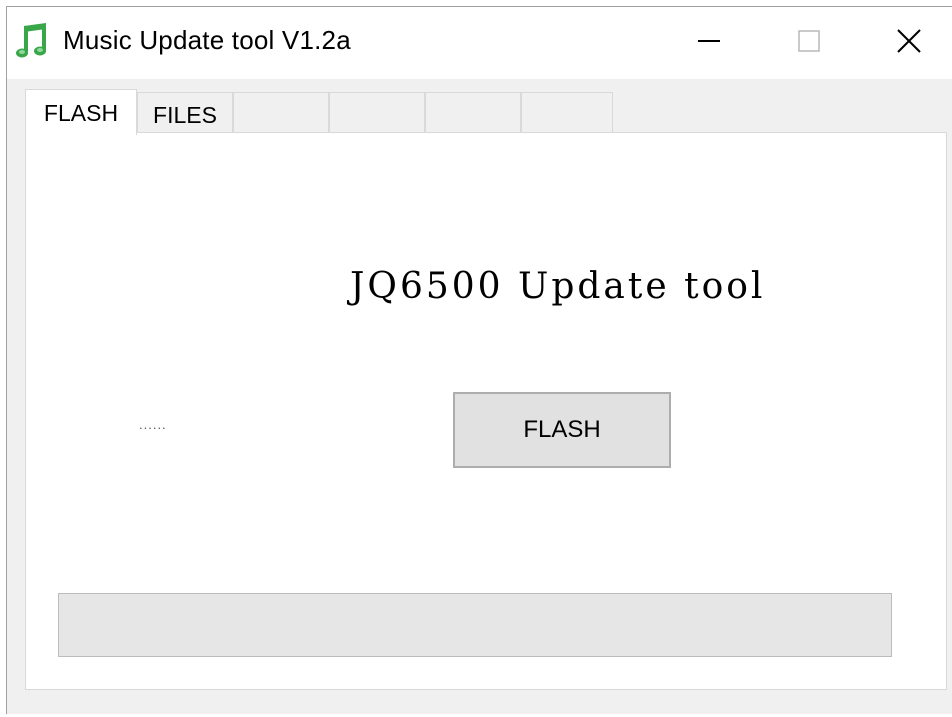 This screenshot has width=952, height=717. I want to click on tab-strip: FLASH FILES, so click(325, 112).